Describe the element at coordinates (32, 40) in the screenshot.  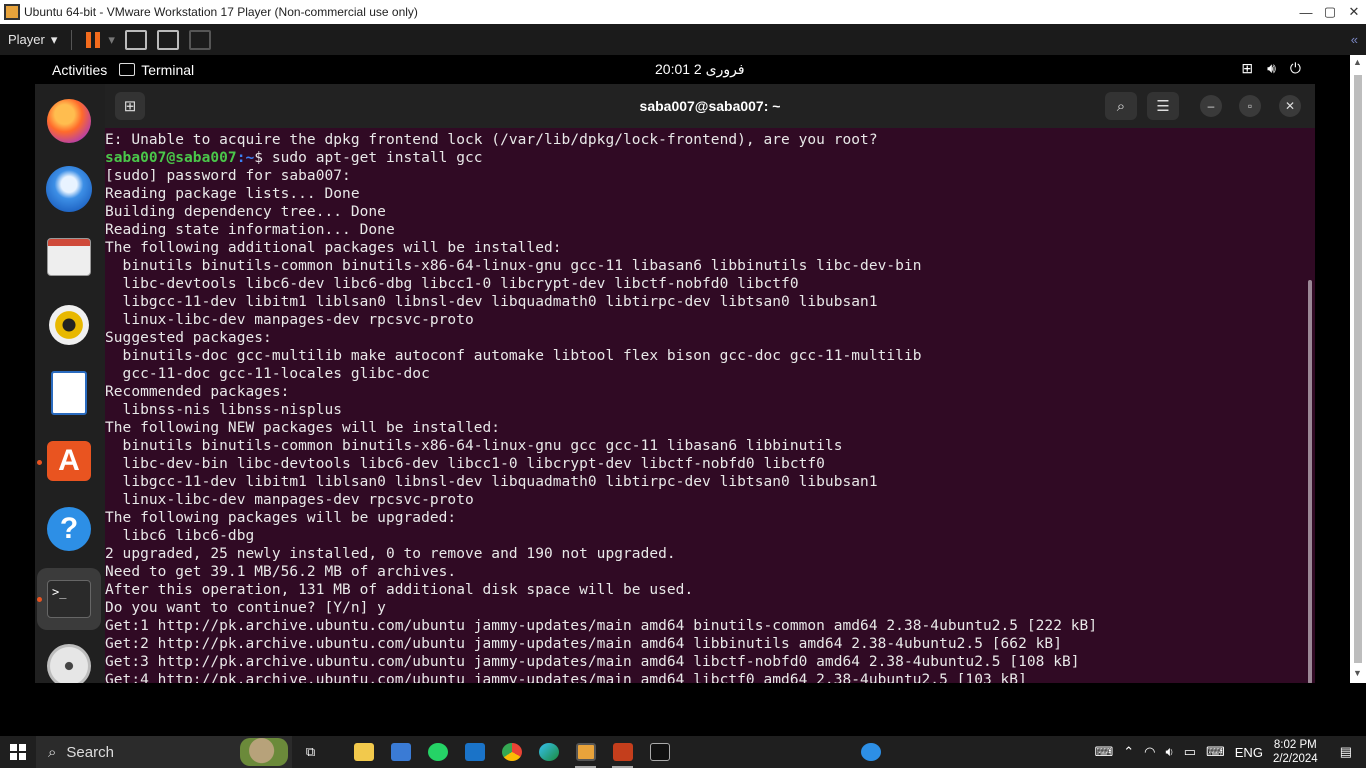
I see `player-menu: Player ▾` at that location.